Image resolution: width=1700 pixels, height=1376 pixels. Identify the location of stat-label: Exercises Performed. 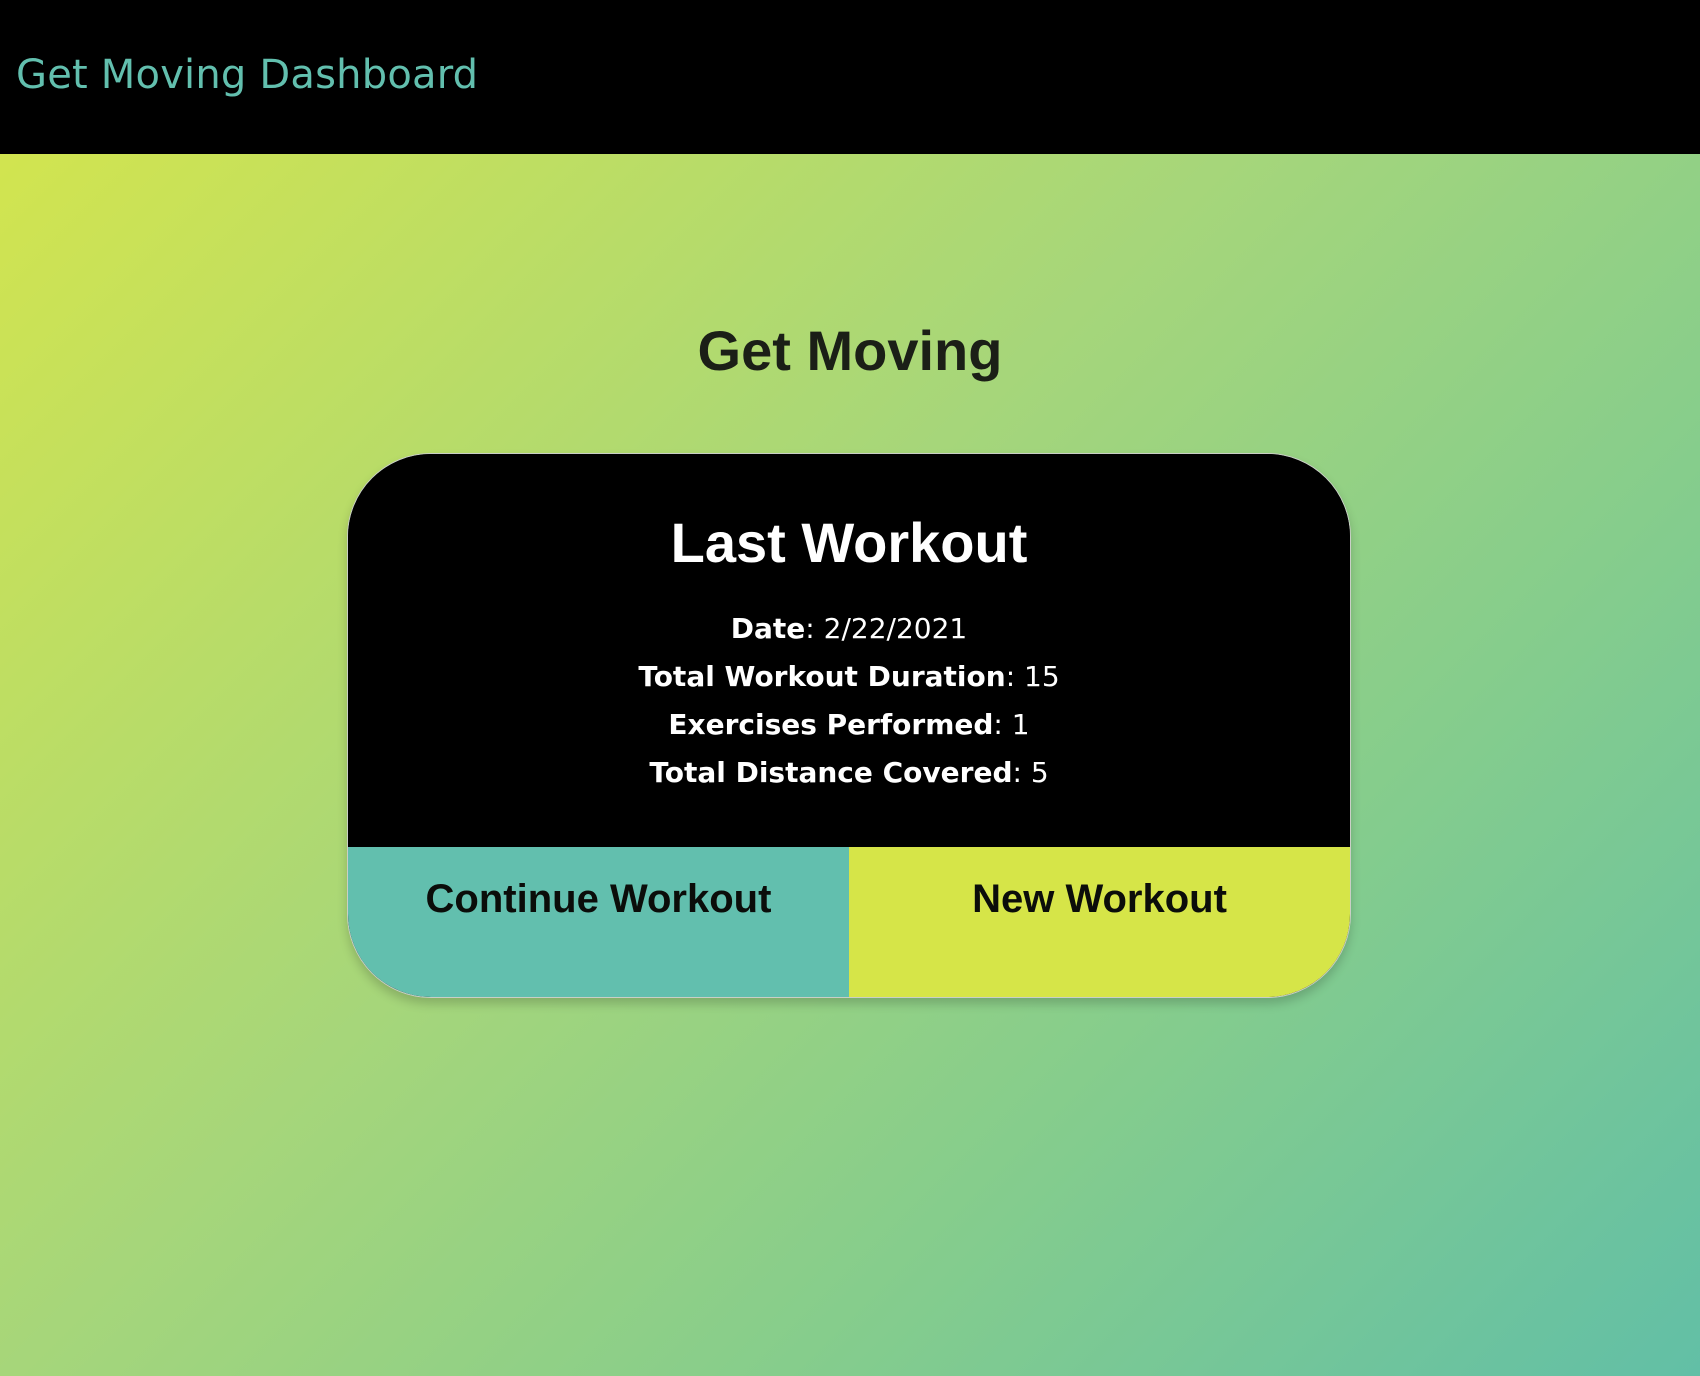
(831, 724).